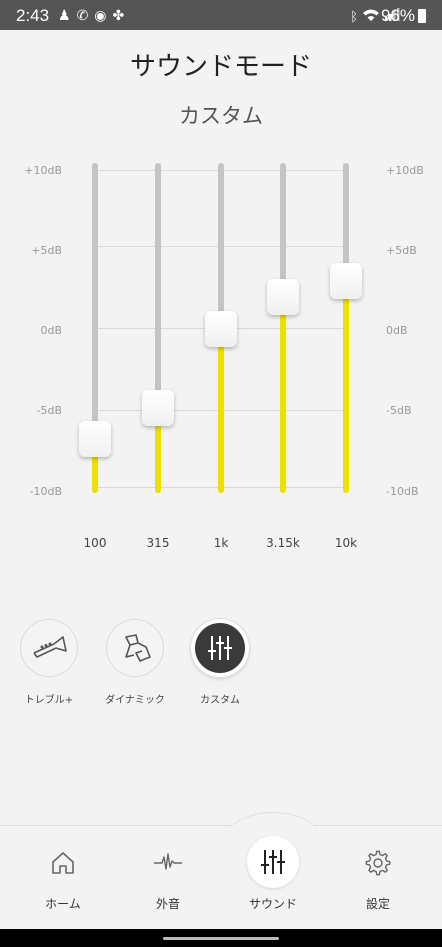  I want to click on page-title: サウンドモード, so click(220, 67).